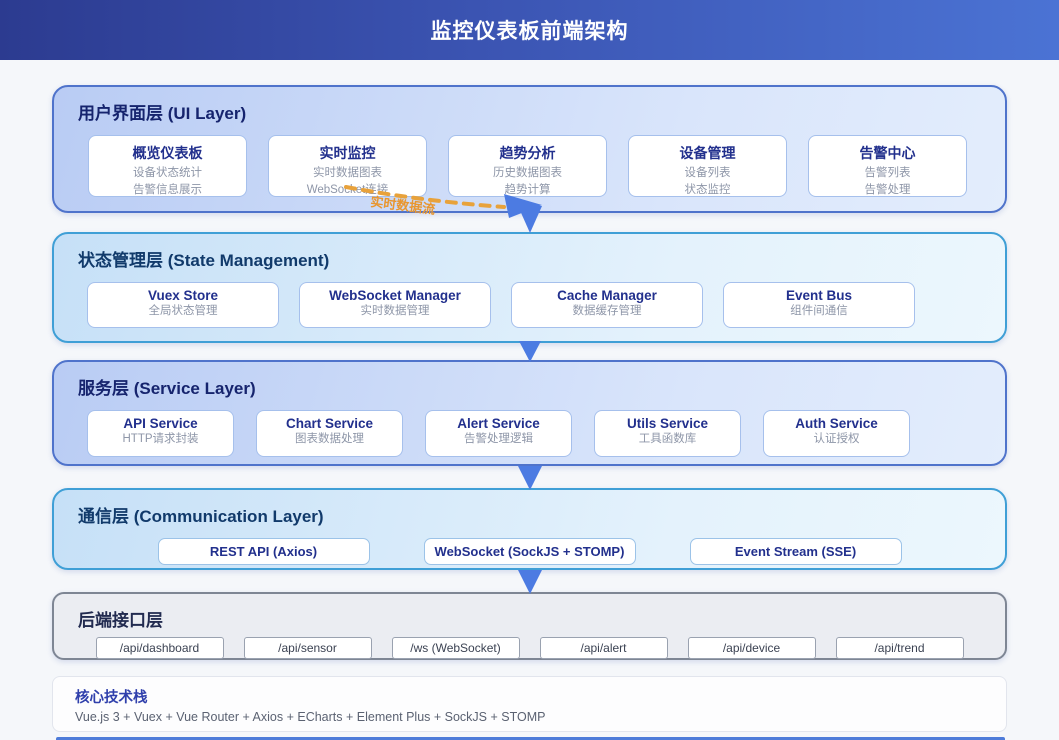 This screenshot has width=1059, height=740. Describe the element at coordinates (707, 173) in the screenshot. I see `card-subtitle: 设备列表` at that location.